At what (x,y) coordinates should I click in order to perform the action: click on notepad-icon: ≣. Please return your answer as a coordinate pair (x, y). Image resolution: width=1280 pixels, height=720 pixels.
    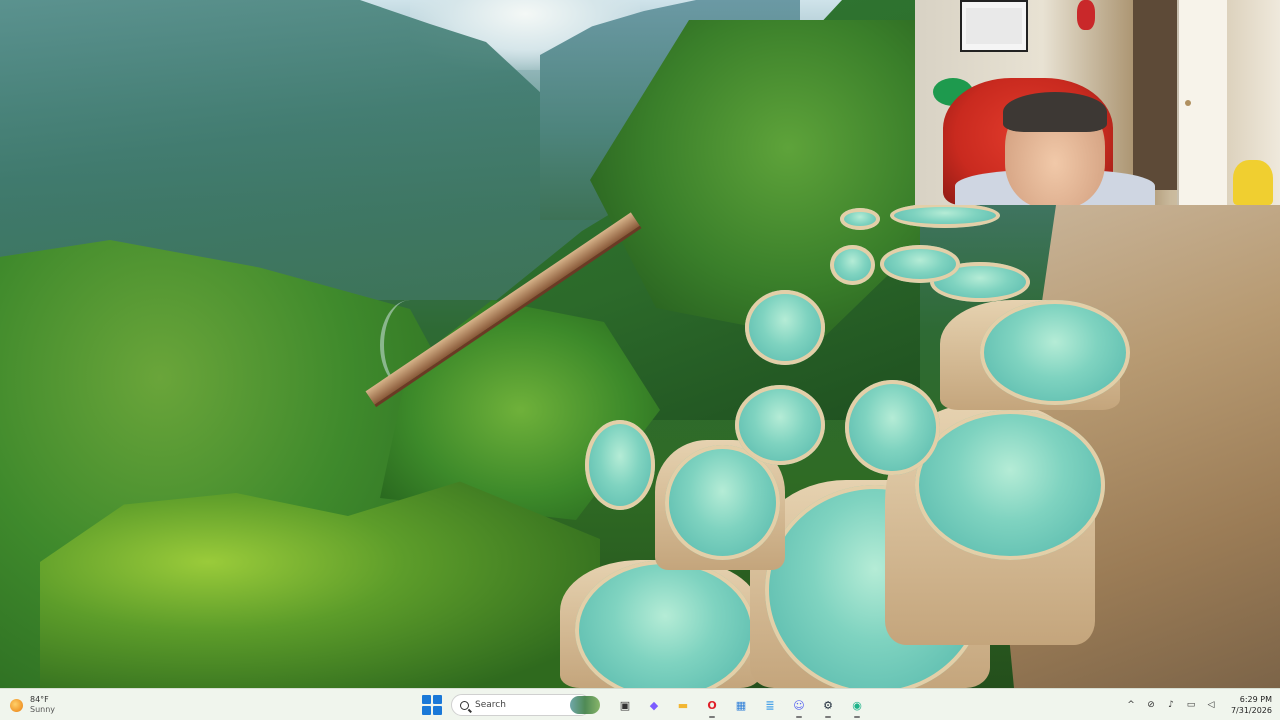
    Looking at the image, I should click on (770, 705).